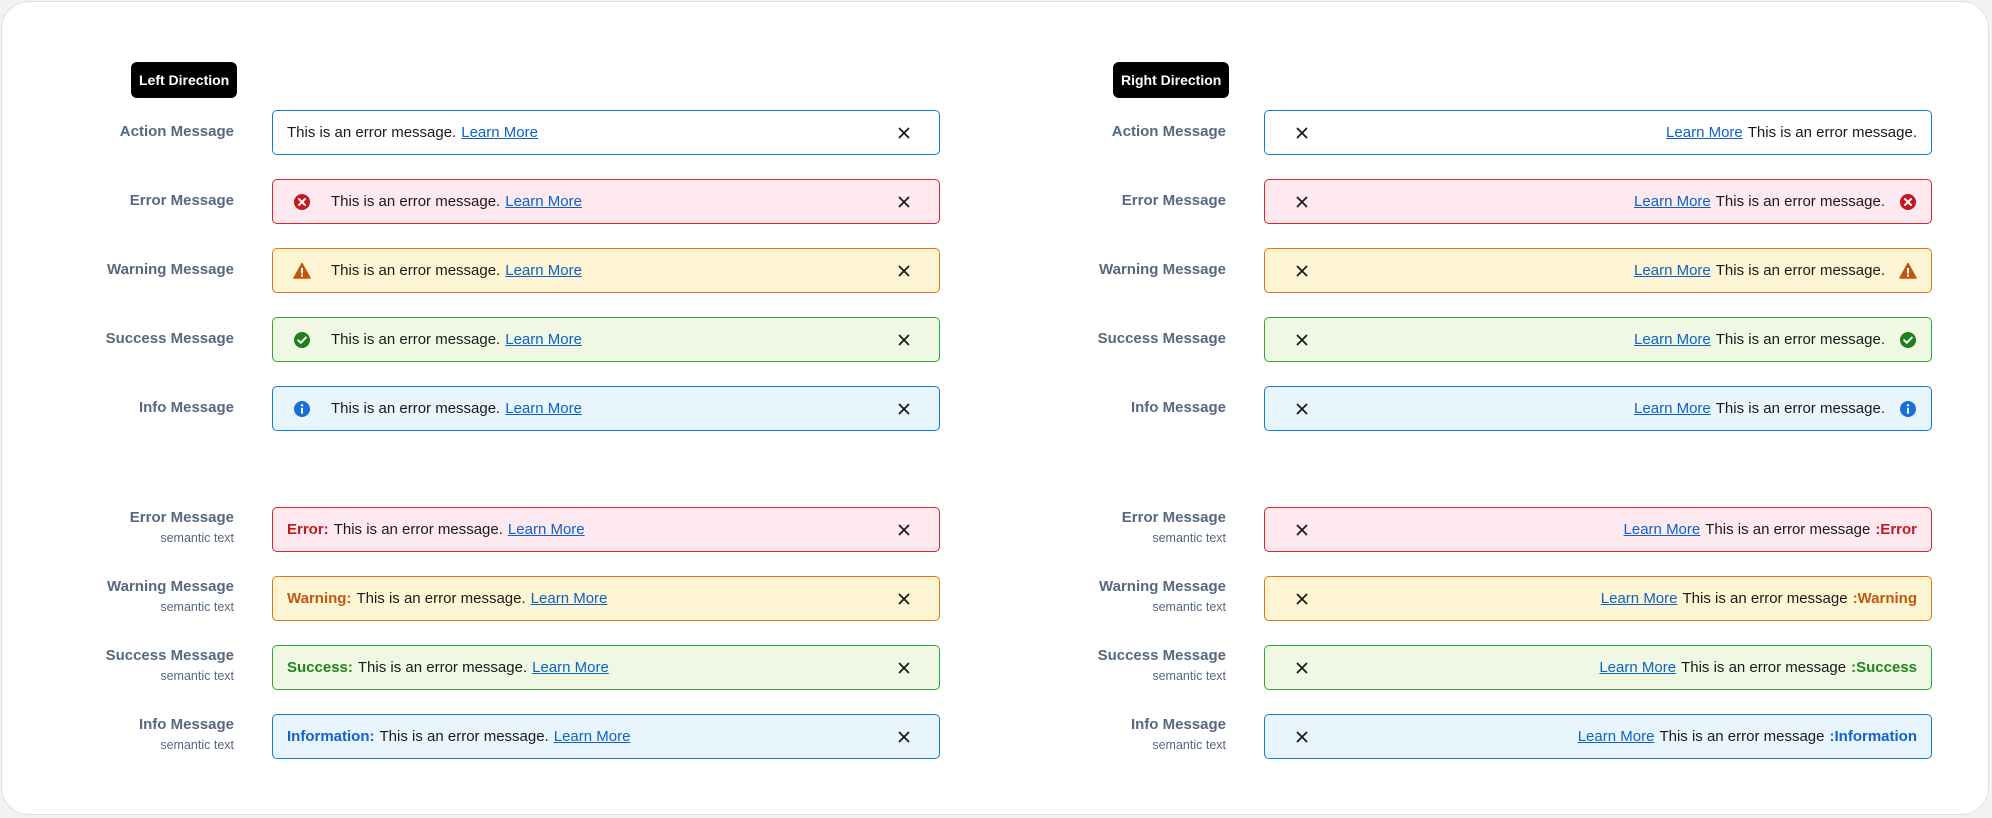 Image resolution: width=1992 pixels, height=818 pixels. I want to click on row-label: Action Message, so click(176, 131).